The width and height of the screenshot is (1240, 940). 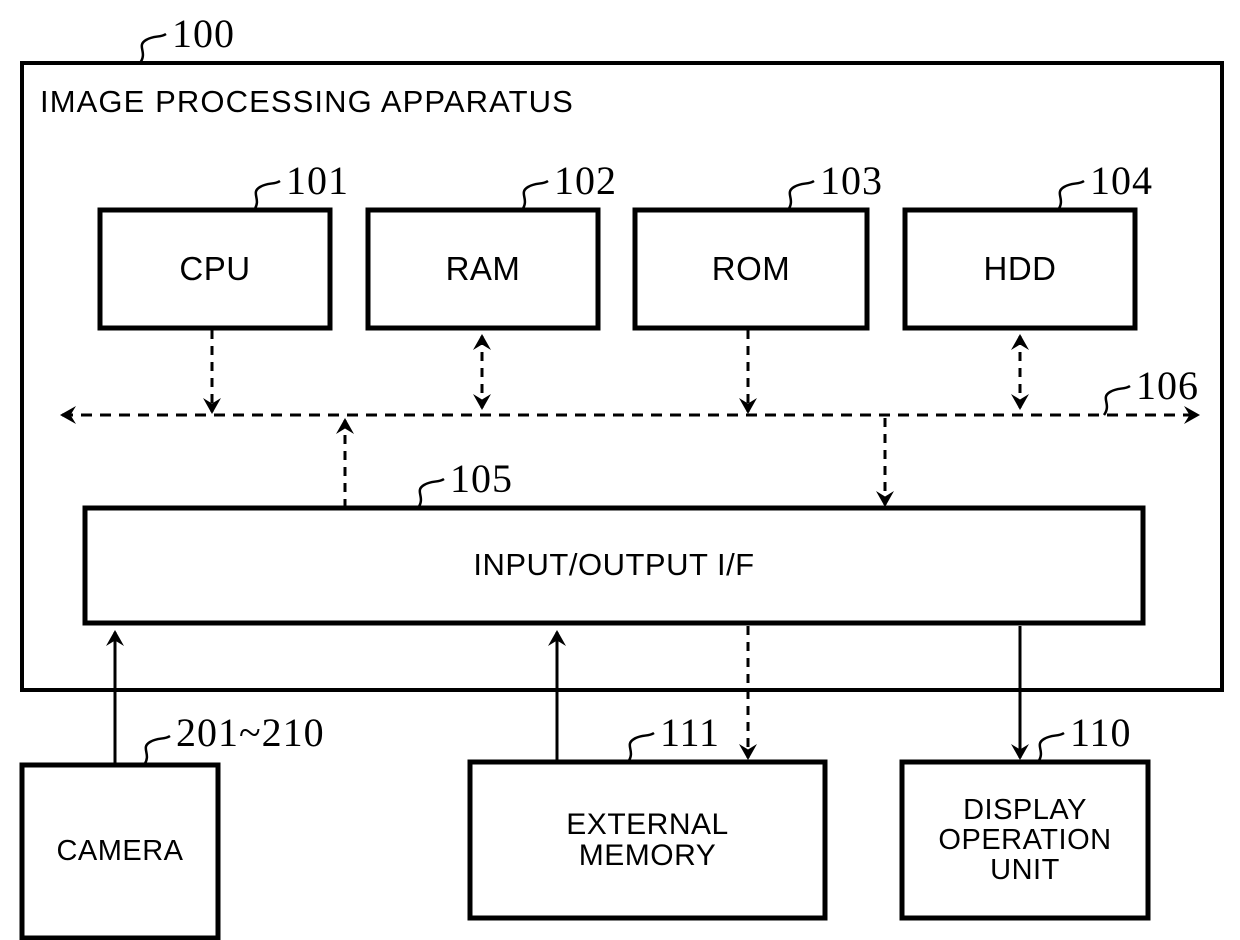 I want to click on camera-box, so click(x=120, y=851).